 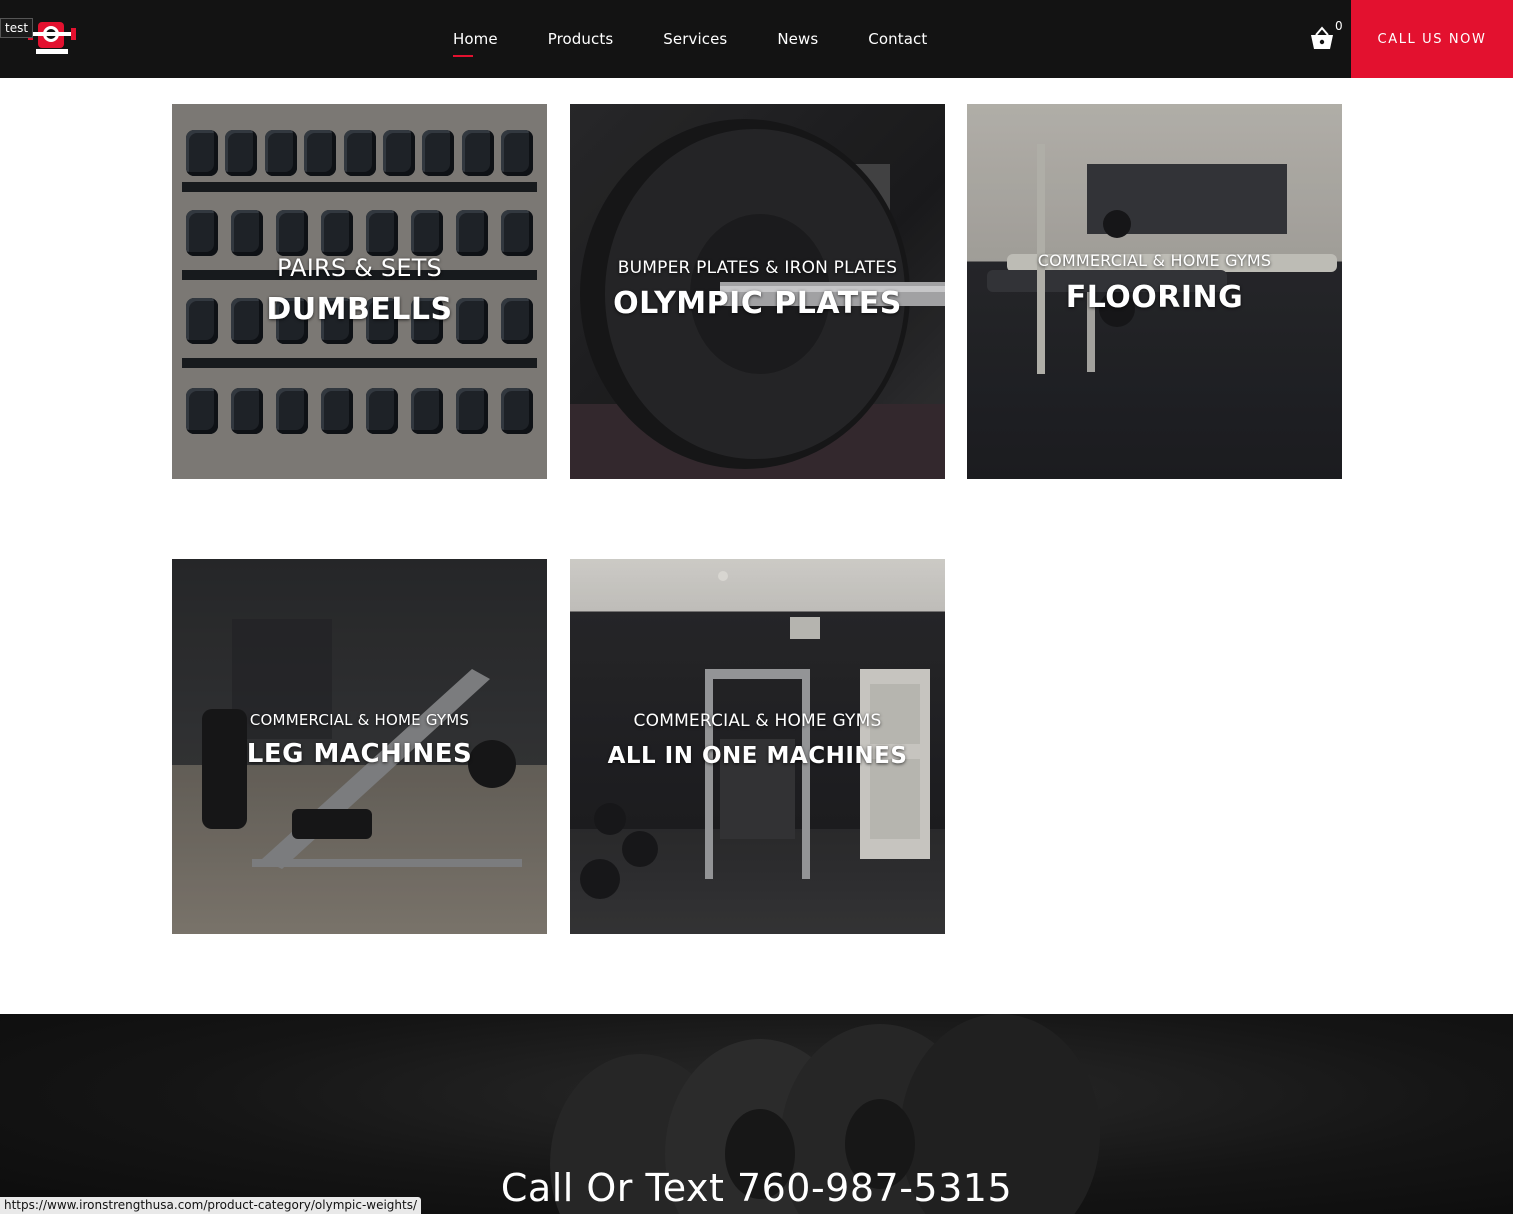 What do you see at coordinates (359, 268) in the screenshot?
I see `tile-subtitle: PAIRS & SETS` at bounding box center [359, 268].